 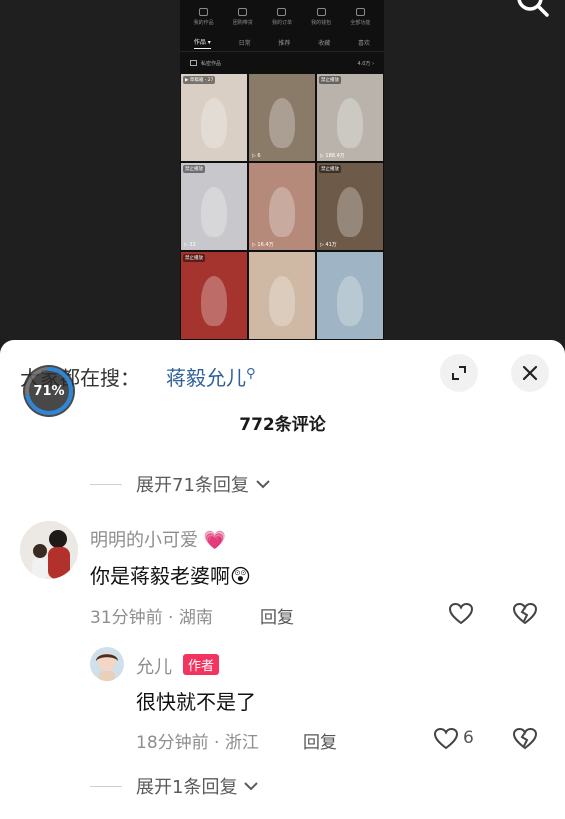 What do you see at coordinates (324, 42) in the screenshot?
I see `tab-favorites: 收藏` at bounding box center [324, 42].